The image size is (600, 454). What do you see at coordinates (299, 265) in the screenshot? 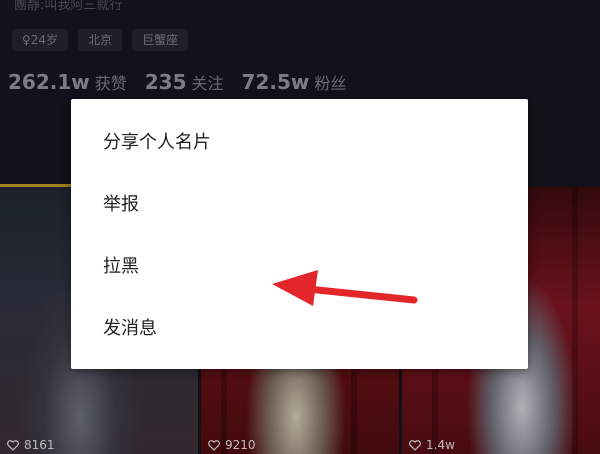
I see `menu-item-block: 拉黑` at bounding box center [299, 265].